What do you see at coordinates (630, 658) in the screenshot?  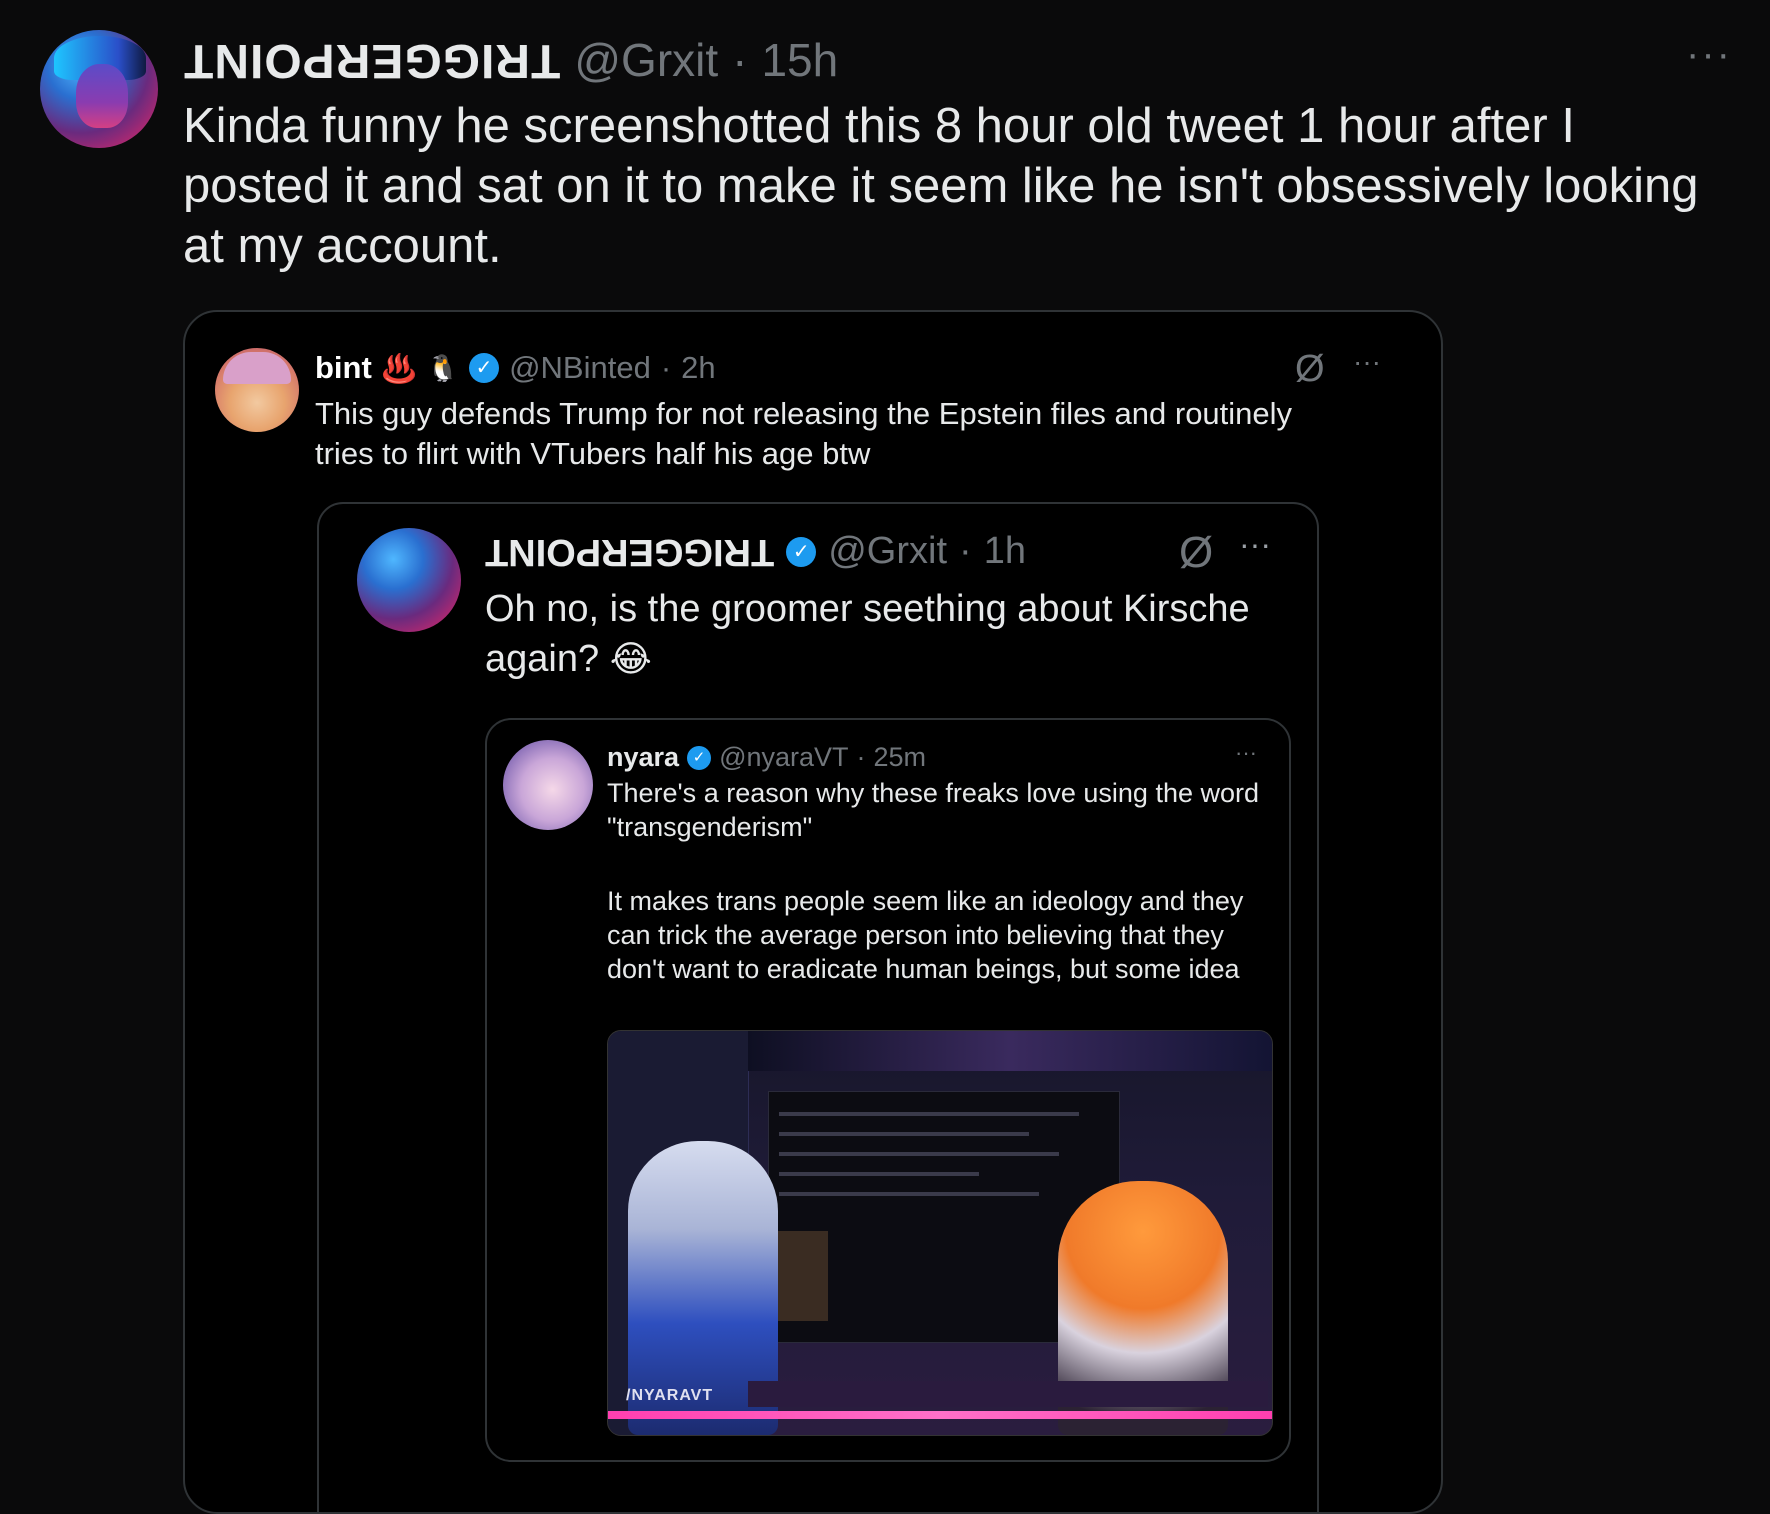 I see `laughing-emoji-icon: 😂` at bounding box center [630, 658].